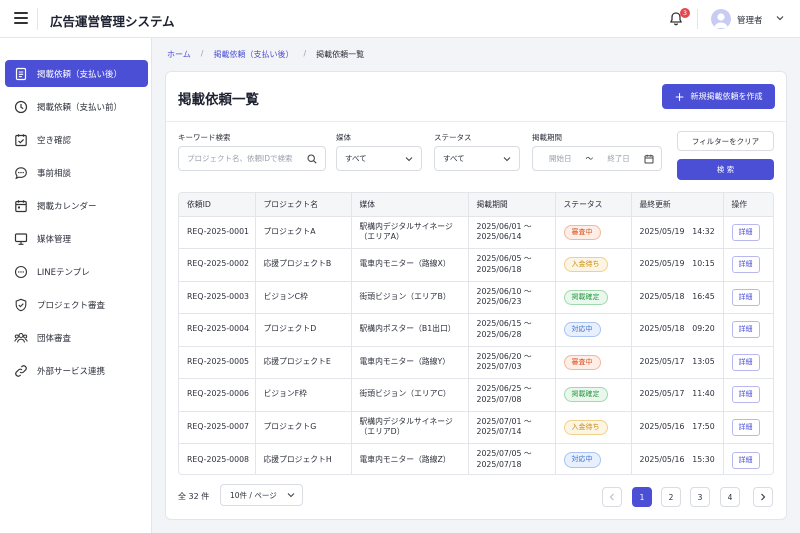  Describe the element at coordinates (512, 330) in the screenshot. I see `period-cell: 2025/06/15 〜 2025/06/28` at that location.